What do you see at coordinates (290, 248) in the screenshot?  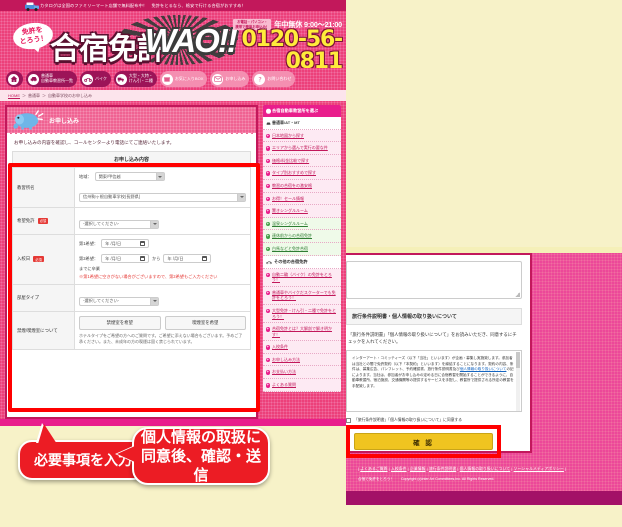 I see `sidebar-item-label: 白馬などと免許合宿` at bounding box center [290, 248].